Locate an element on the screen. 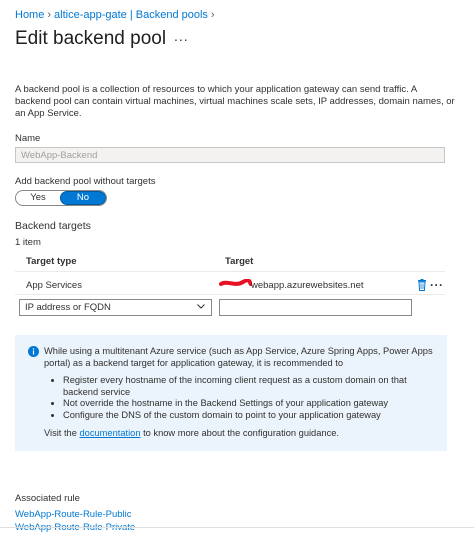 The image size is (474, 538). documentation-link: documentation is located at coordinates (110, 433).